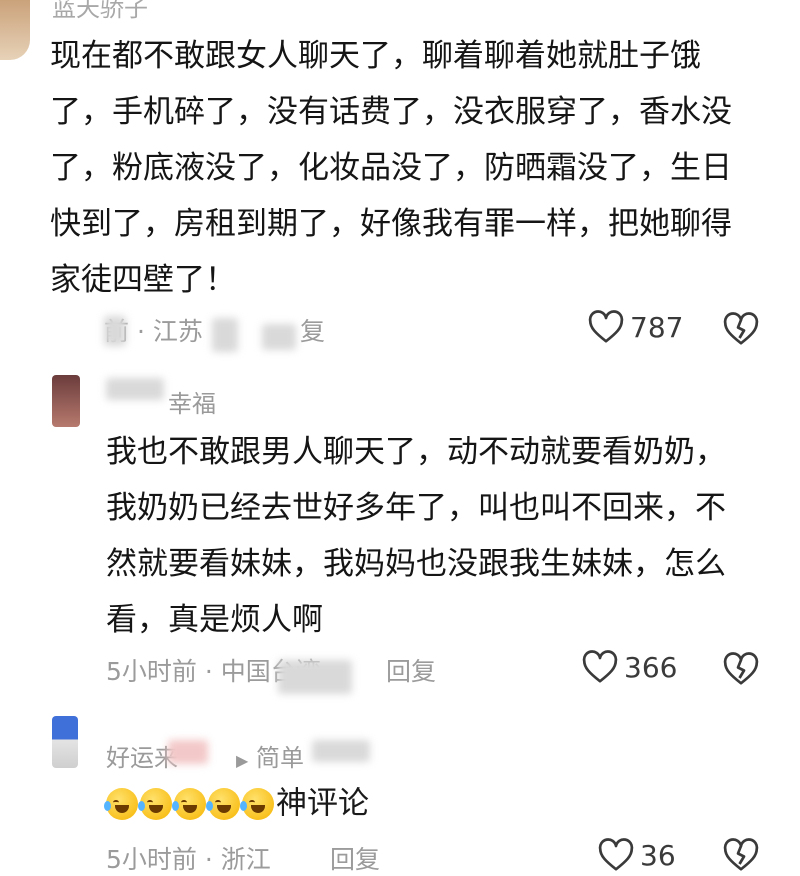  What do you see at coordinates (192, 401) in the screenshot?
I see `username: 幸福` at bounding box center [192, 401].